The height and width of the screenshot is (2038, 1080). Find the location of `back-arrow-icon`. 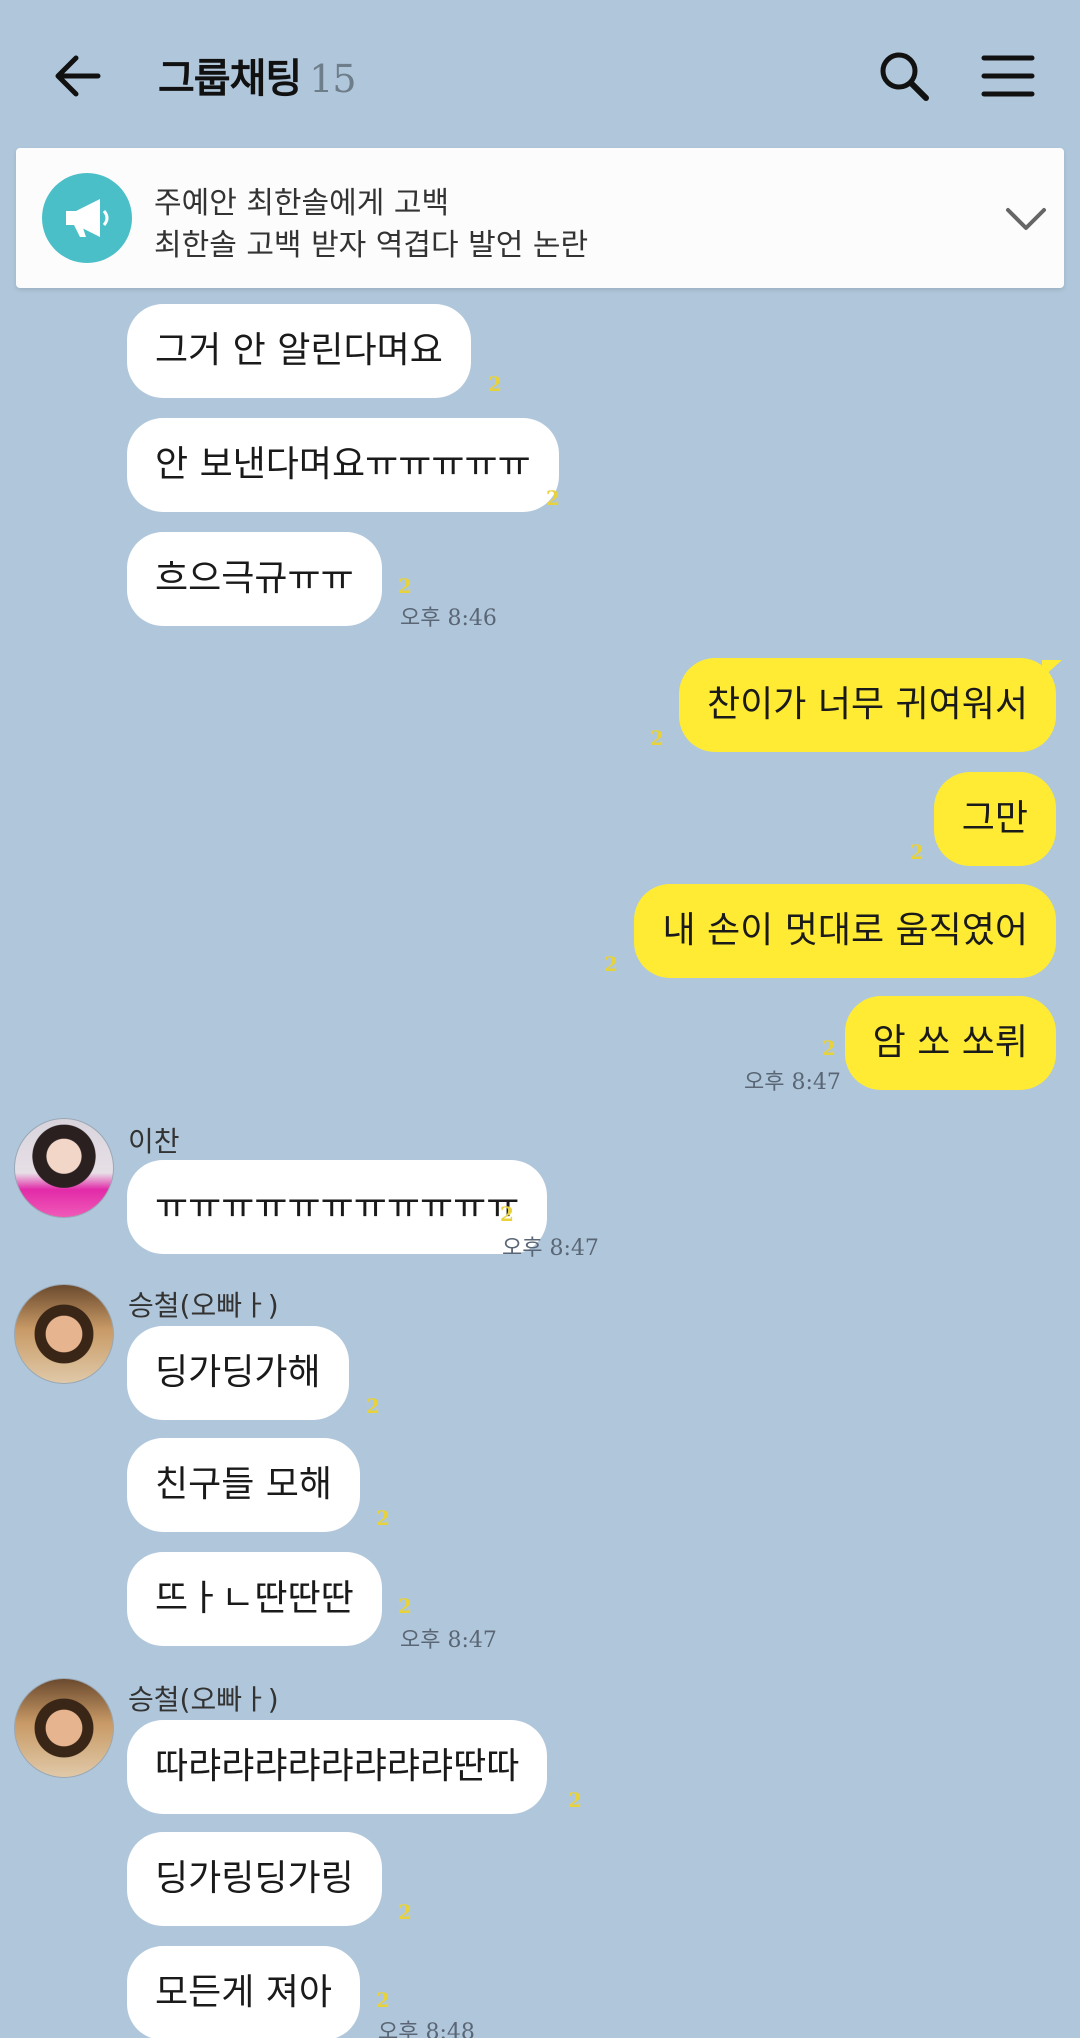

back-arrow-icon is located at coordinates (78, 76).